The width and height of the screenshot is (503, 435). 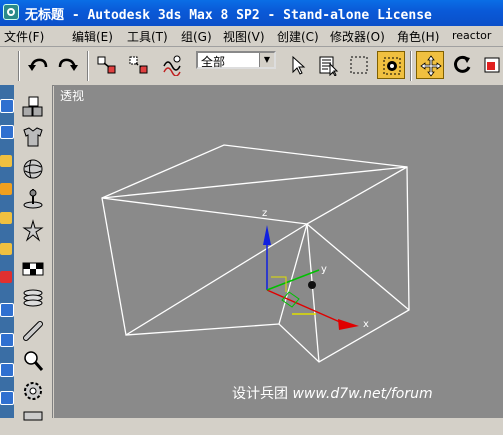 I want to click on rectangular-selection-icon, so click(x=359, y=65).